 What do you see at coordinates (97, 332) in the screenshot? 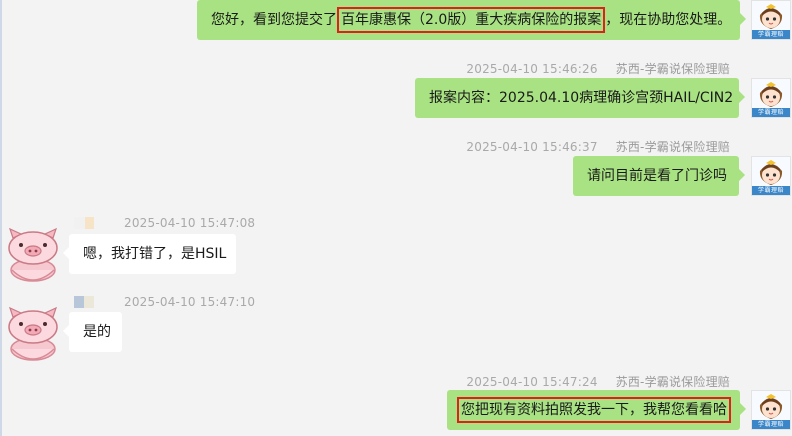
I see `message-text: 是的` at bounding box center [97, 332].